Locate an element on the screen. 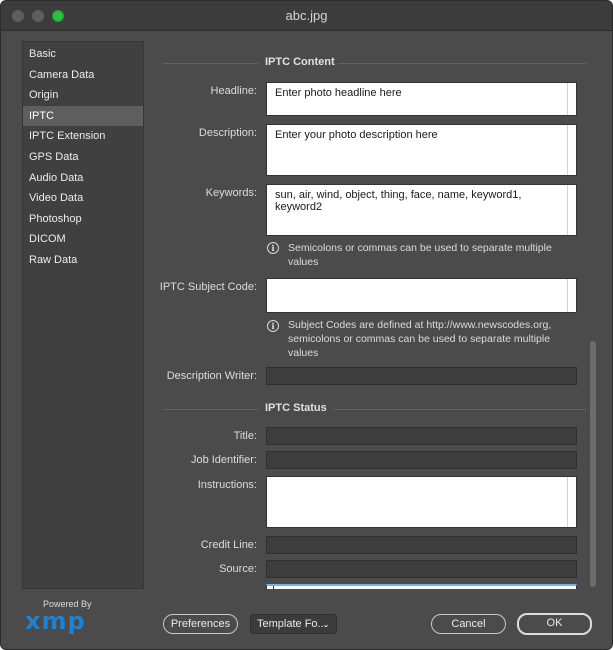  template-folder-dropdown: Template Fo... ⌄ is located at coordinates (293, 624).